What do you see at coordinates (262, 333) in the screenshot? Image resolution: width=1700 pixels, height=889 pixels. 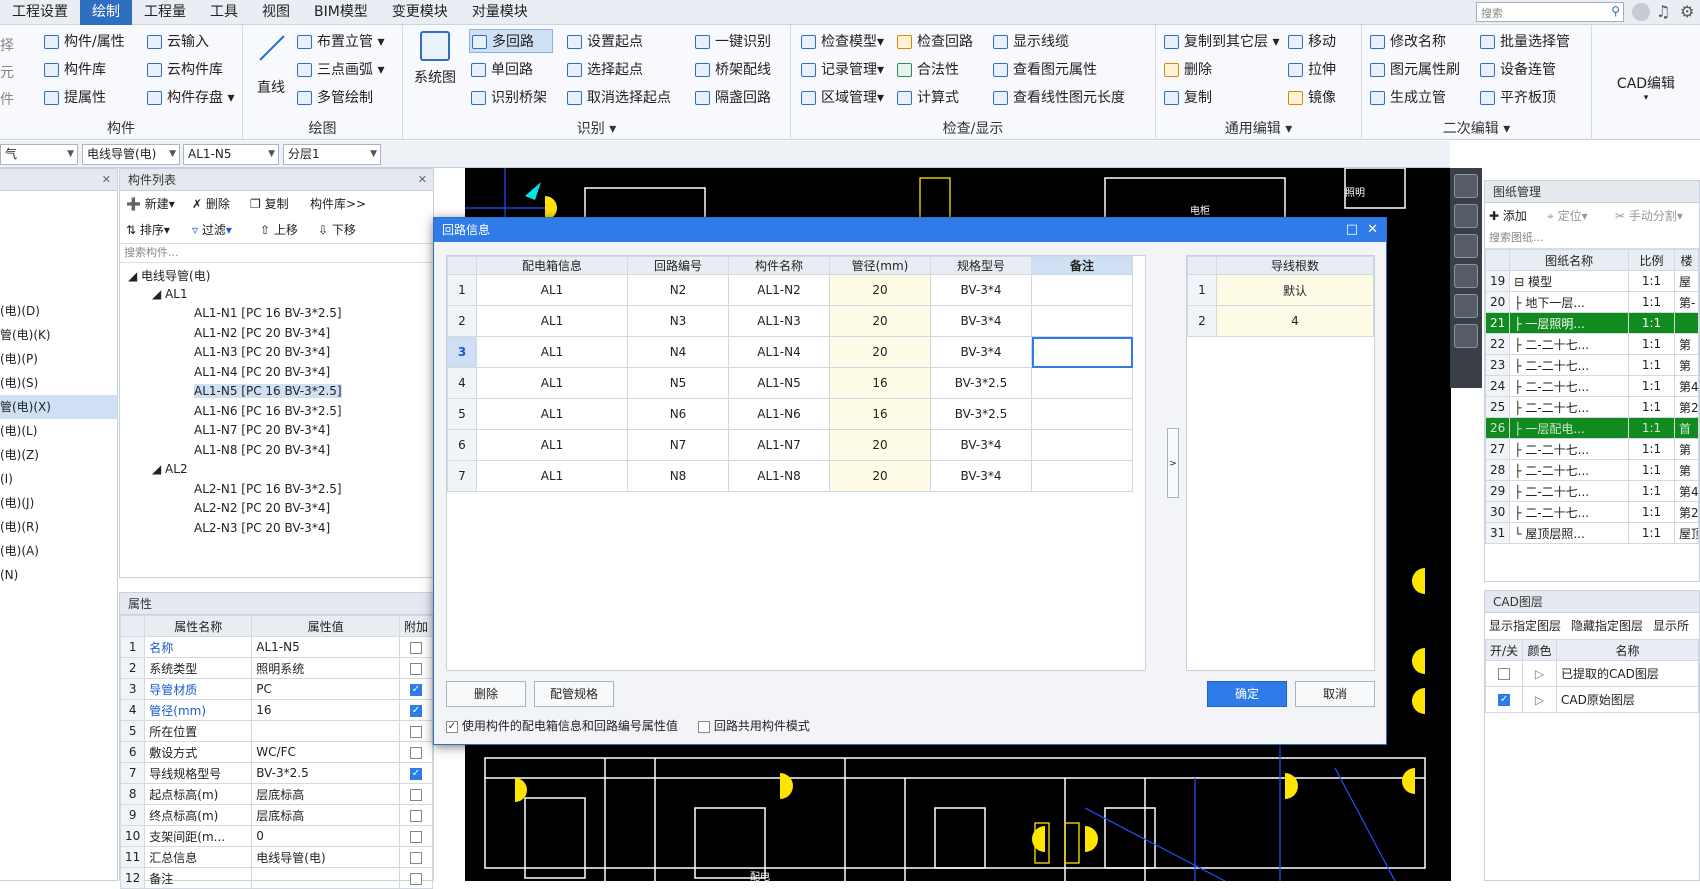 I see `tree-item: AL1-N2 [PC 20 BV-3*4]` at bounding box center [262, 333].